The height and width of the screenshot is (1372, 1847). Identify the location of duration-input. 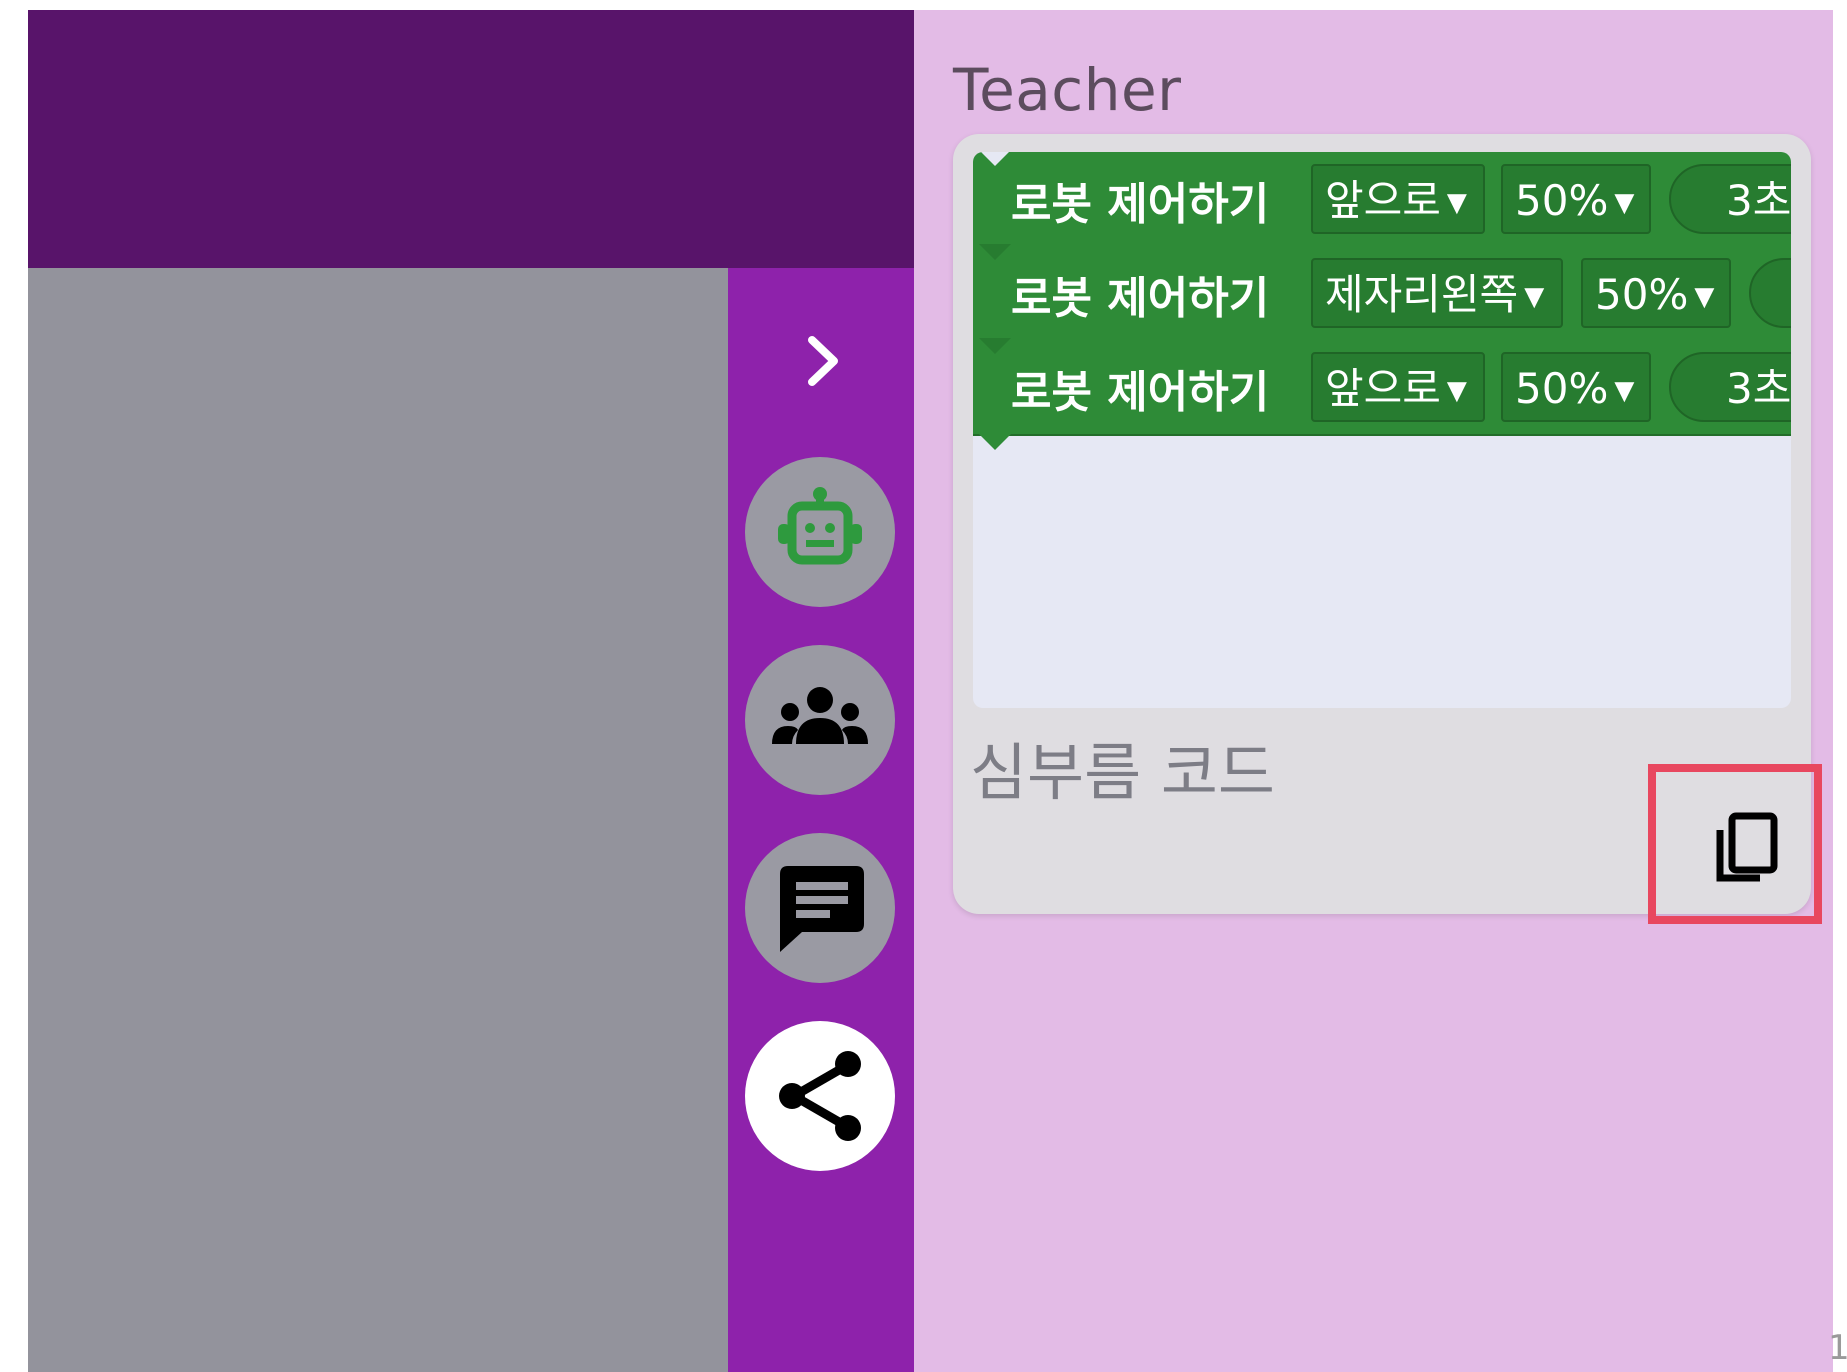
(1770, 293).